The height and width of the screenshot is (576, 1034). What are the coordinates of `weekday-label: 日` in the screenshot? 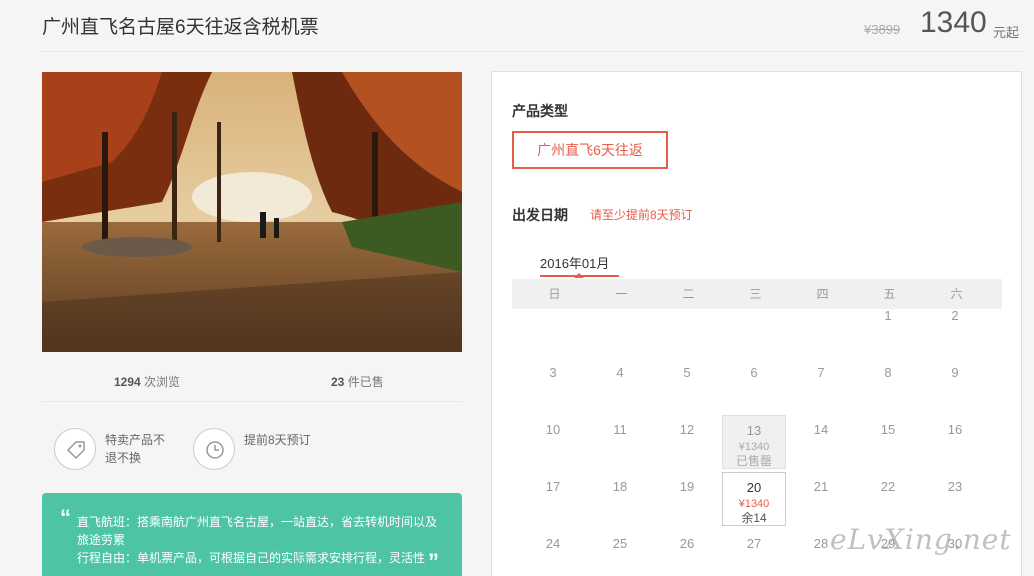 It's located at (554, 294).